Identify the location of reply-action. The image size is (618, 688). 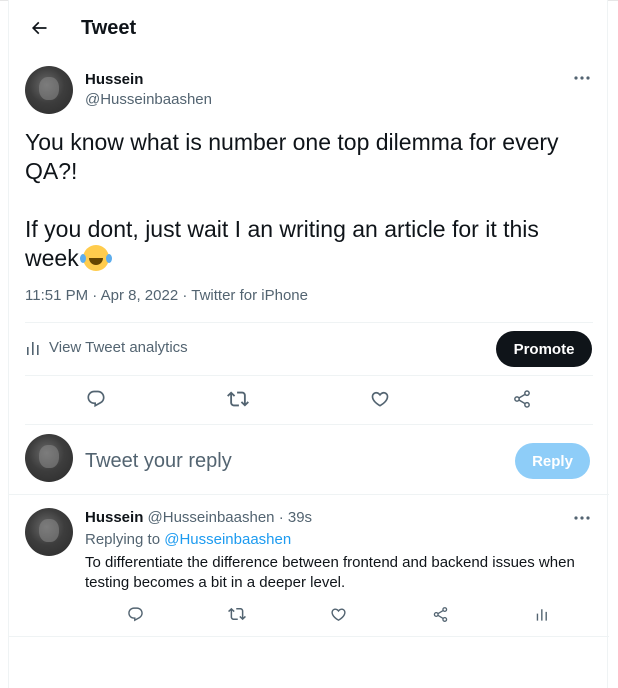
(96, 399).